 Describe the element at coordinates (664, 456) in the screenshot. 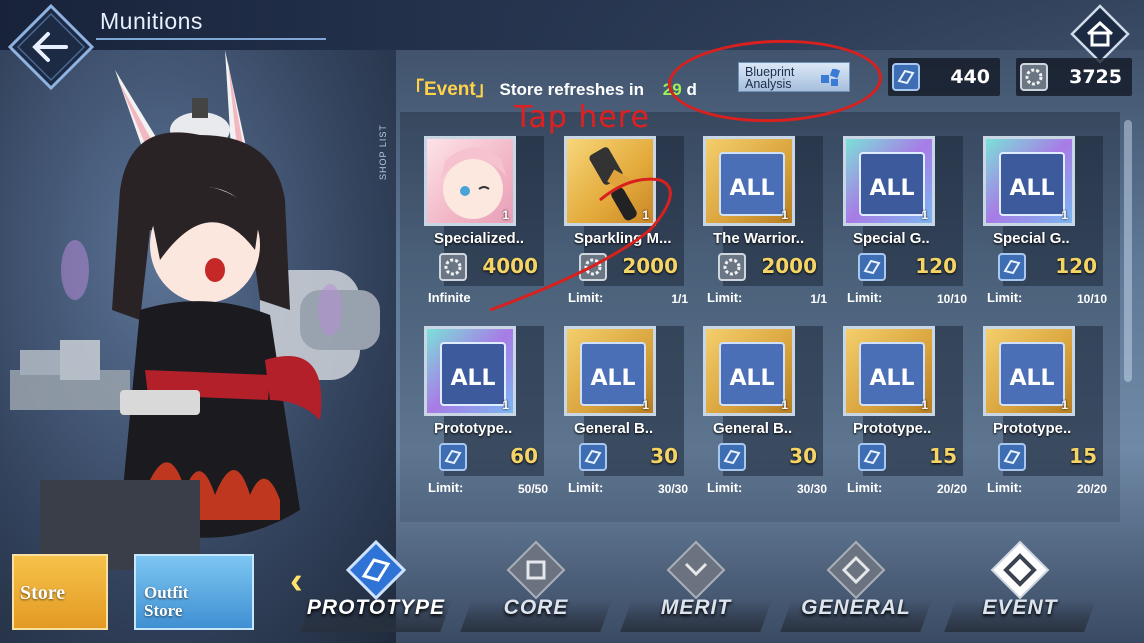

I see `item-price: 30` at that location.